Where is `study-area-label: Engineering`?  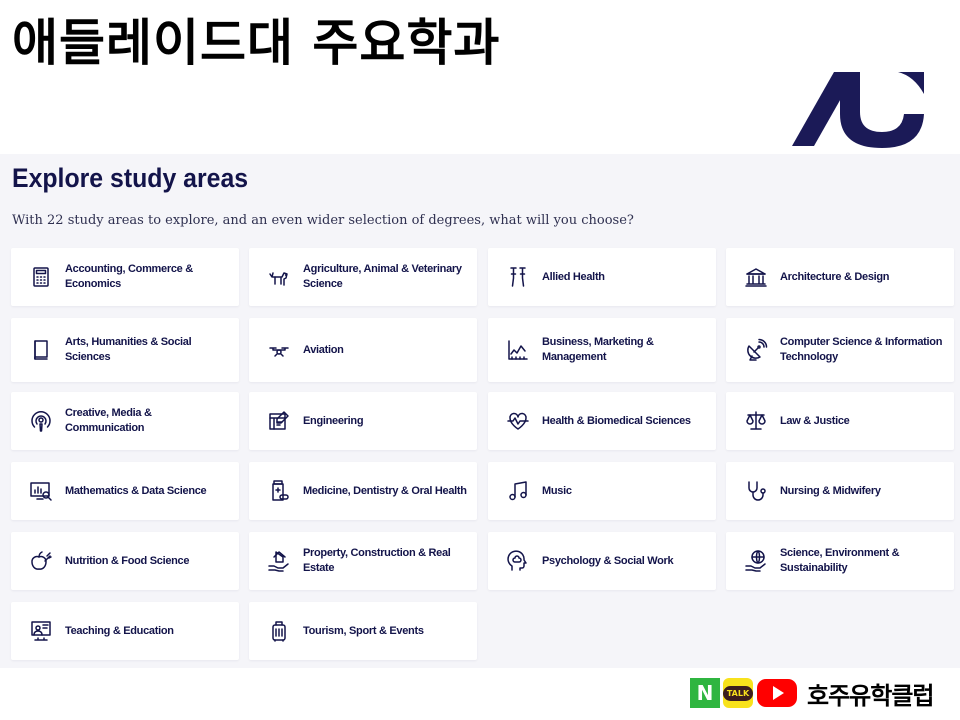
study-area-label: Engineering is located at coordinates (333, 420).